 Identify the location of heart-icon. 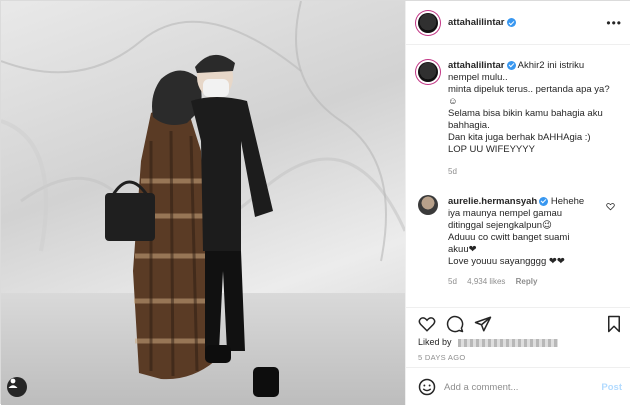
(427, 324).